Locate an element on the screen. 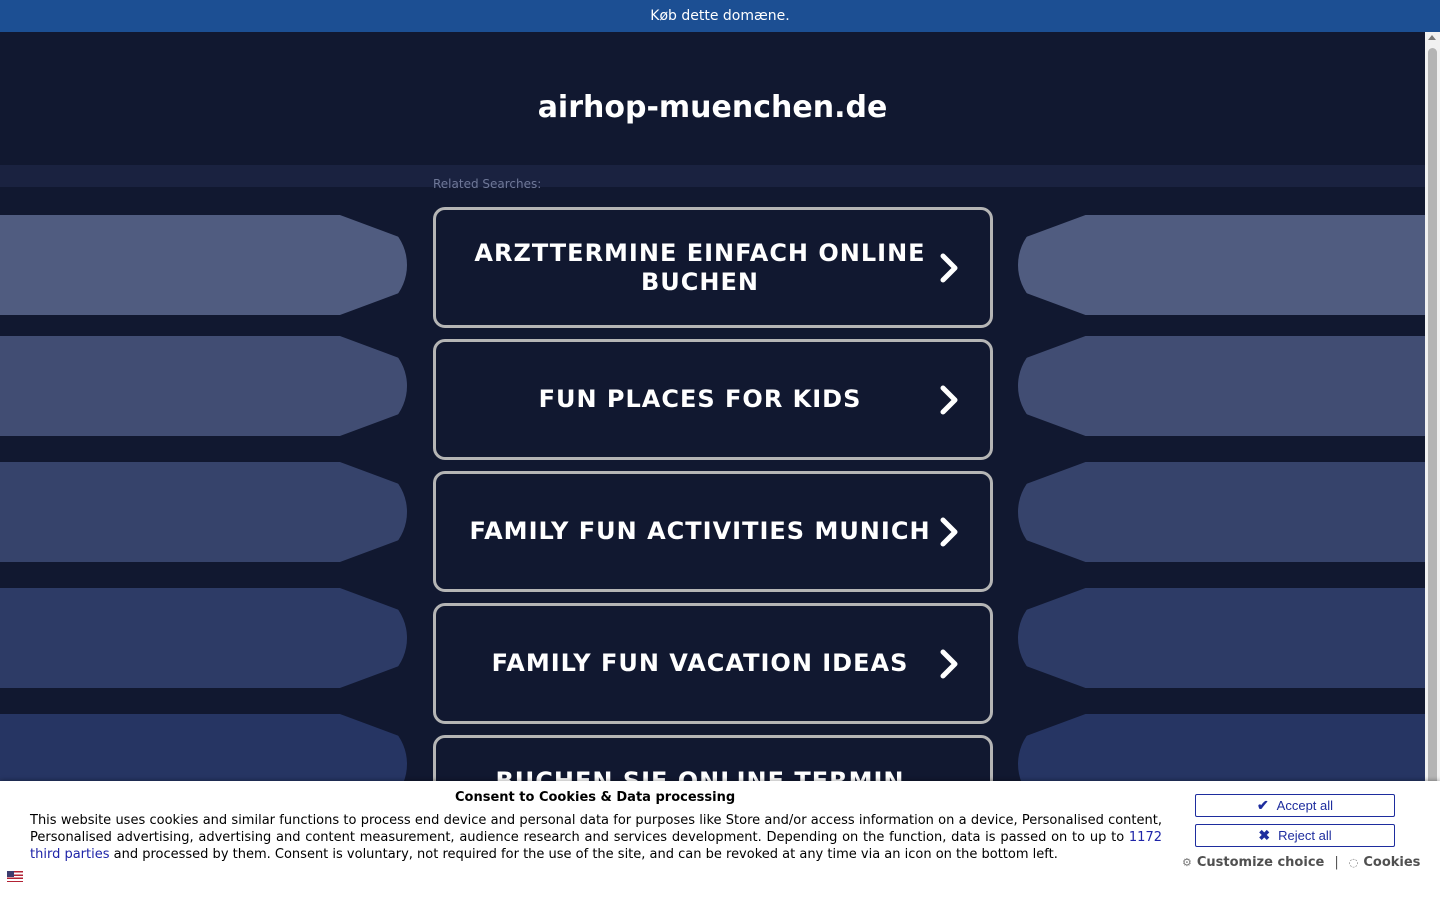  related-searches-label: Related Searches: is located at coordinates (487, 184).